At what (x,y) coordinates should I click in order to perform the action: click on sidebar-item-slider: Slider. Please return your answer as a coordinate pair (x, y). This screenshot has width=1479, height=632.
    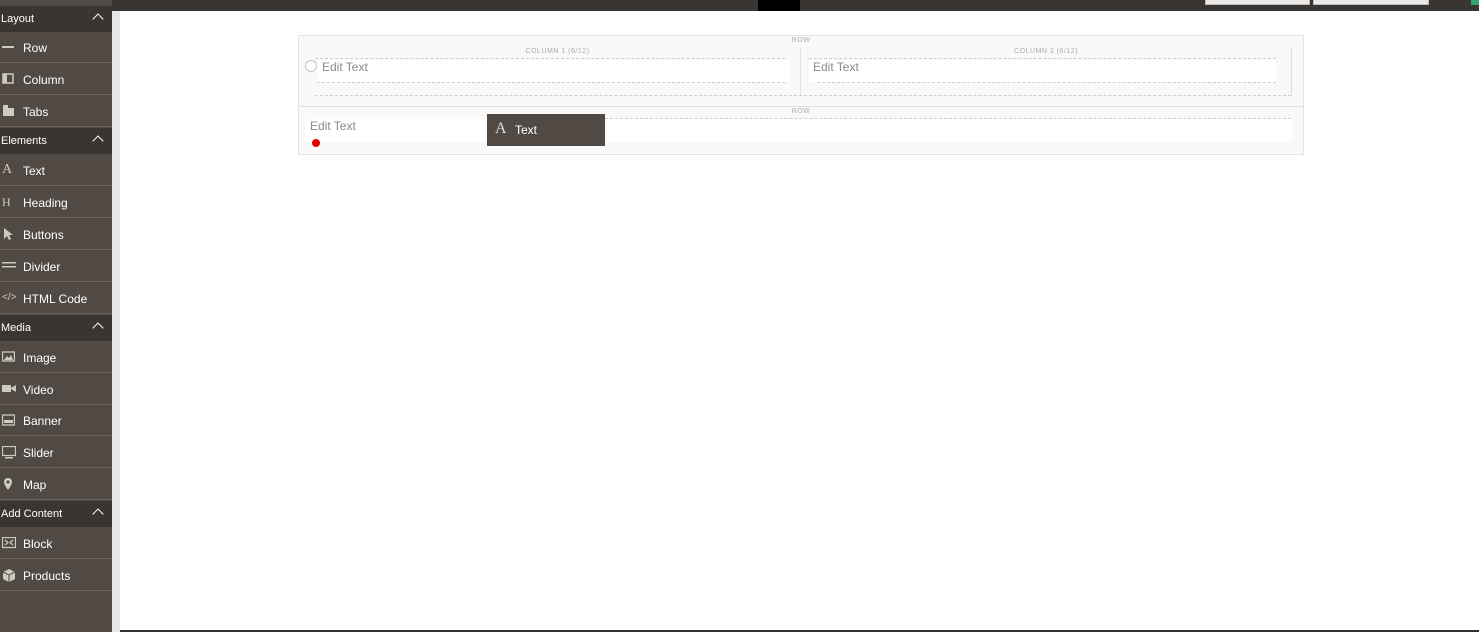
    Looking at the image, I should click on (56, 452).